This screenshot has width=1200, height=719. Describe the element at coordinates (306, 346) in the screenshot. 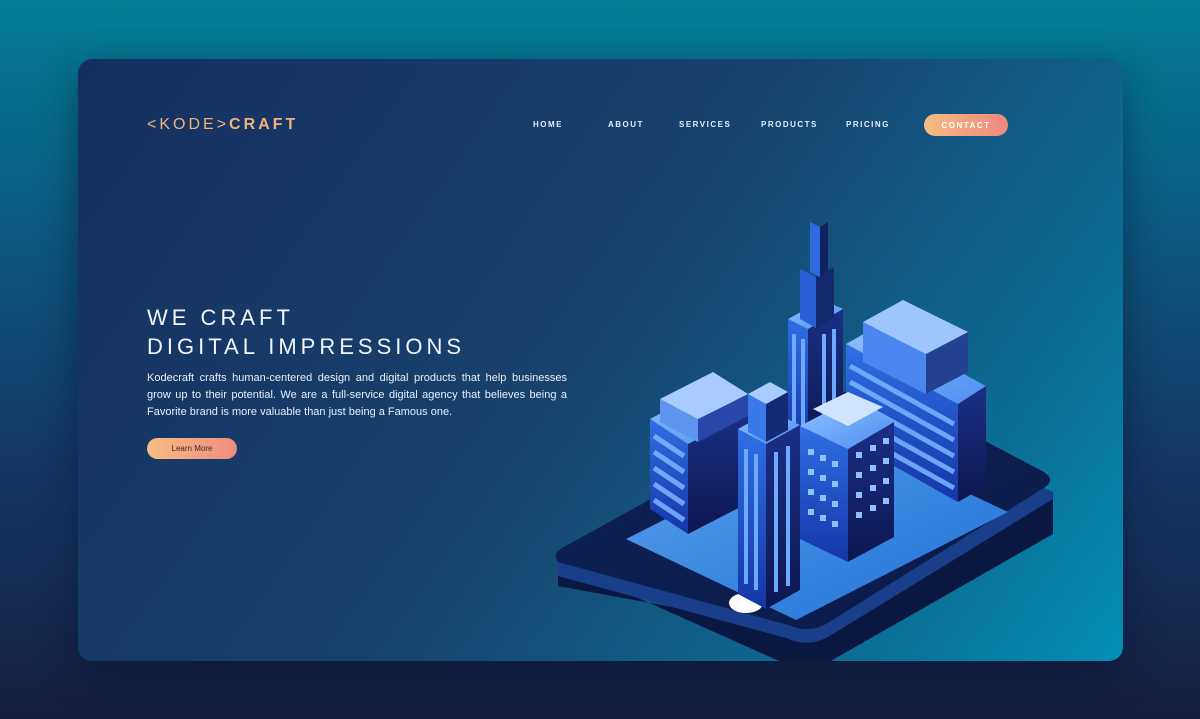

I see `hero-title-line2: DIGITAL IMPRESSIONS` at that location.